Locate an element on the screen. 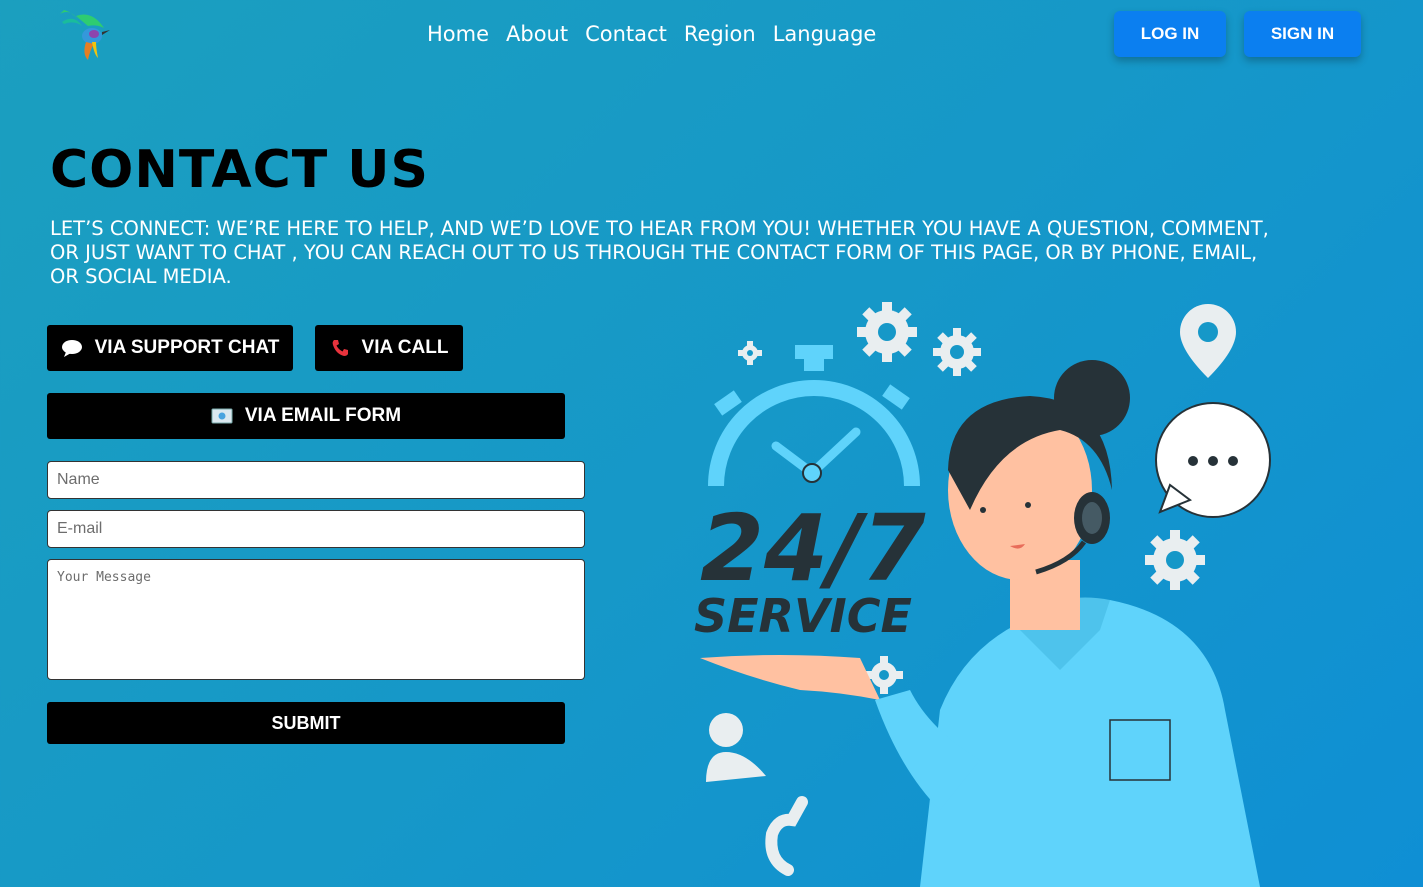  hummingbird-icon is located at coordinates (85, 35).